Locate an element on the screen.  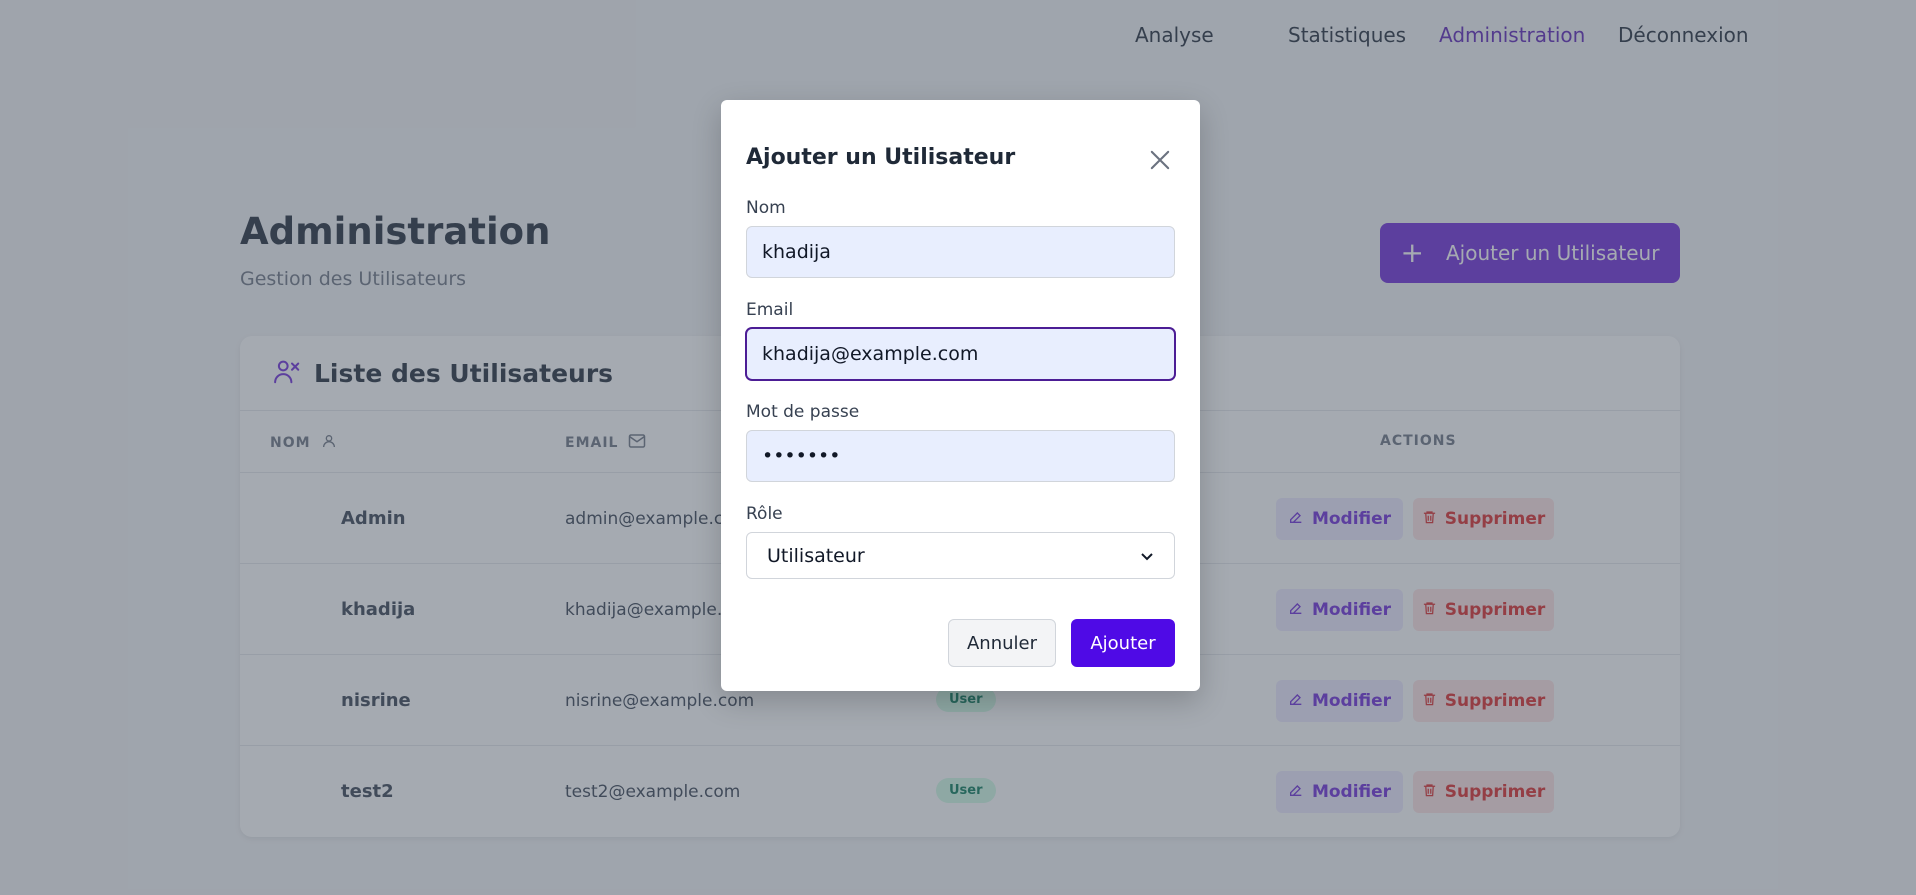
close-icon is located at coordinates (1160, 160).